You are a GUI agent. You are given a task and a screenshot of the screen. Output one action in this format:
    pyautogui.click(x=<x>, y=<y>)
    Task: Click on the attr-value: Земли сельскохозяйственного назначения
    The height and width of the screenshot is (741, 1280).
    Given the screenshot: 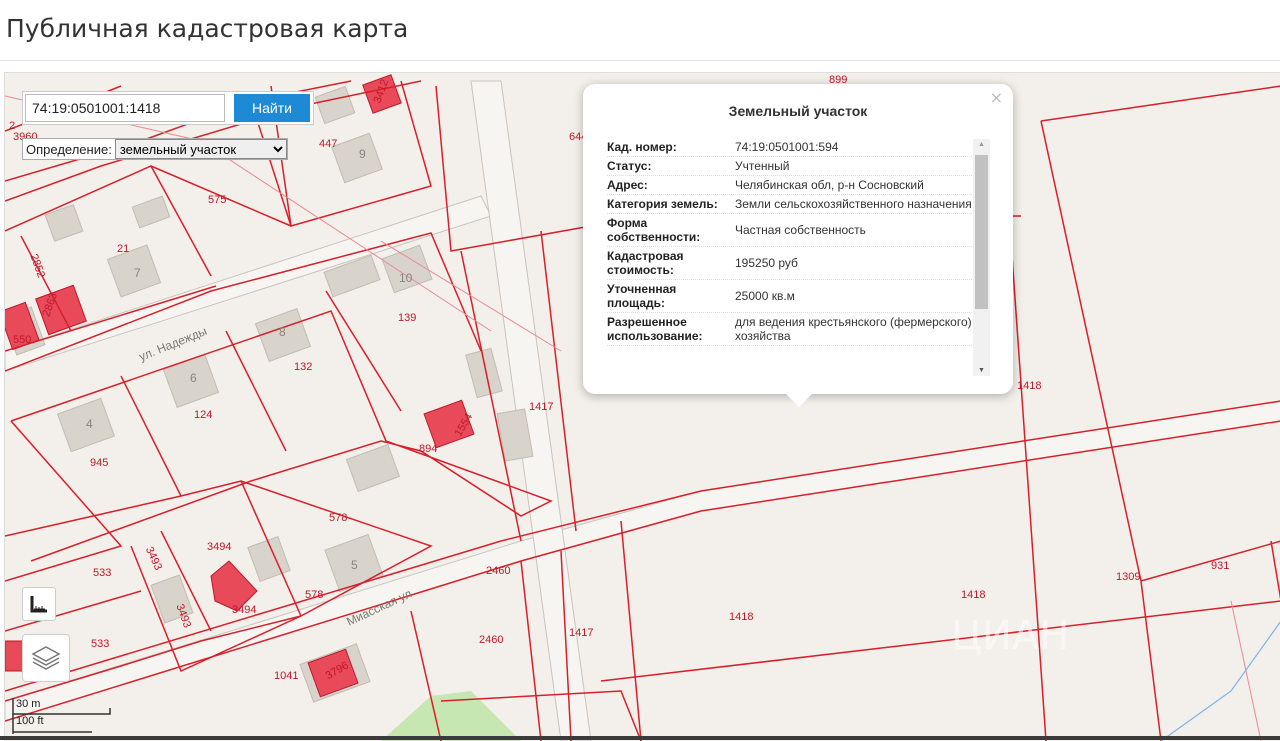 What is the action you would take?
    pyautogui.click(x=853, y=204)
    